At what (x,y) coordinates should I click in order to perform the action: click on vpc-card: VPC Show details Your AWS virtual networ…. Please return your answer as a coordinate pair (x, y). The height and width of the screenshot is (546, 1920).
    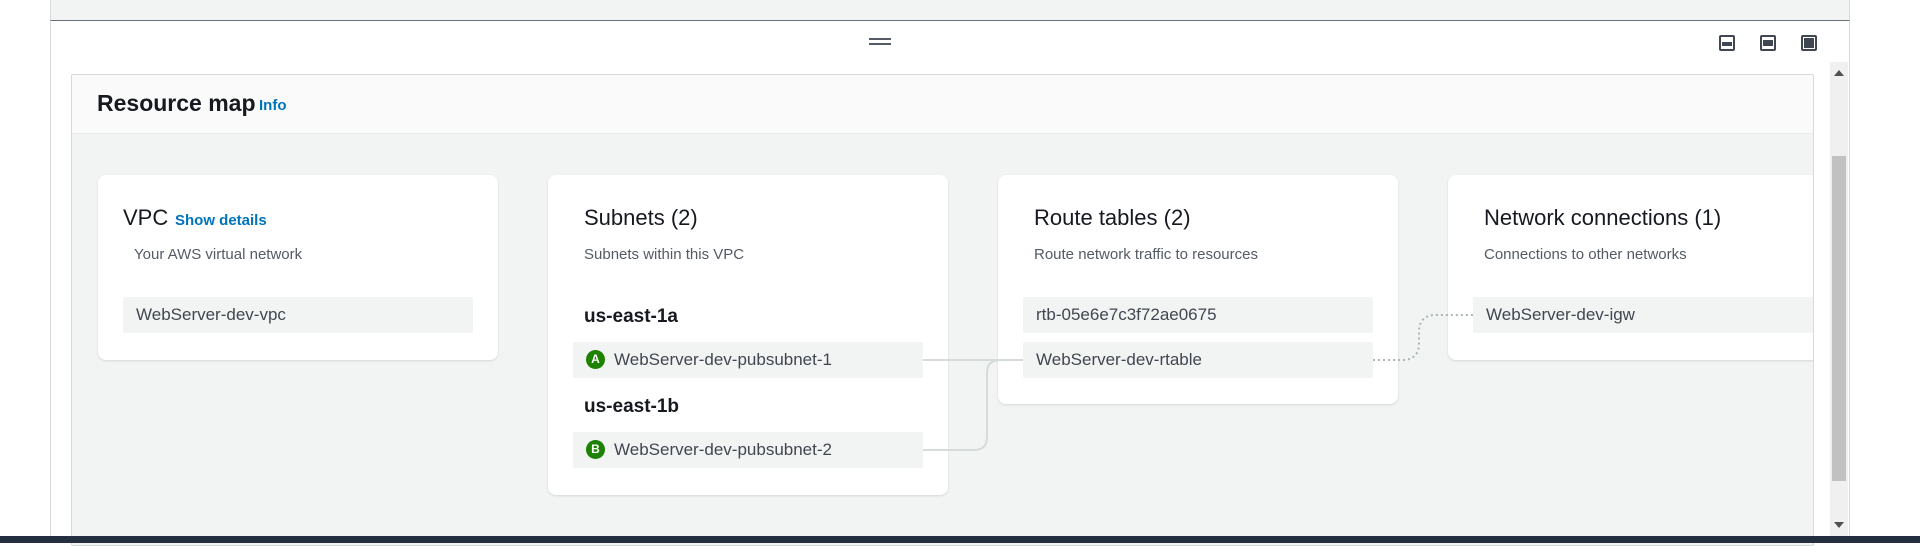
    Looking at the image, I should click on (298, 267).